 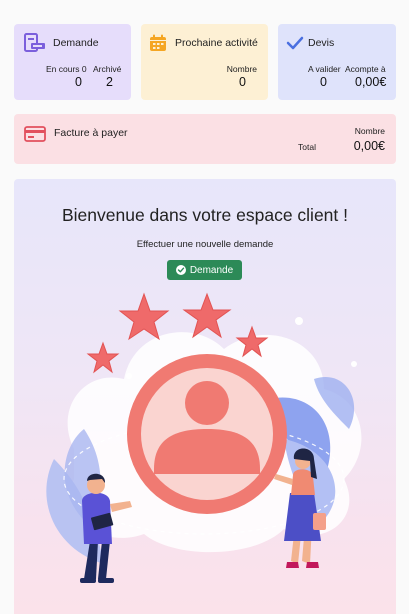 I want to click on welcome-title: Bienvenue dans votre espace client !, so click(x=204, y=215).